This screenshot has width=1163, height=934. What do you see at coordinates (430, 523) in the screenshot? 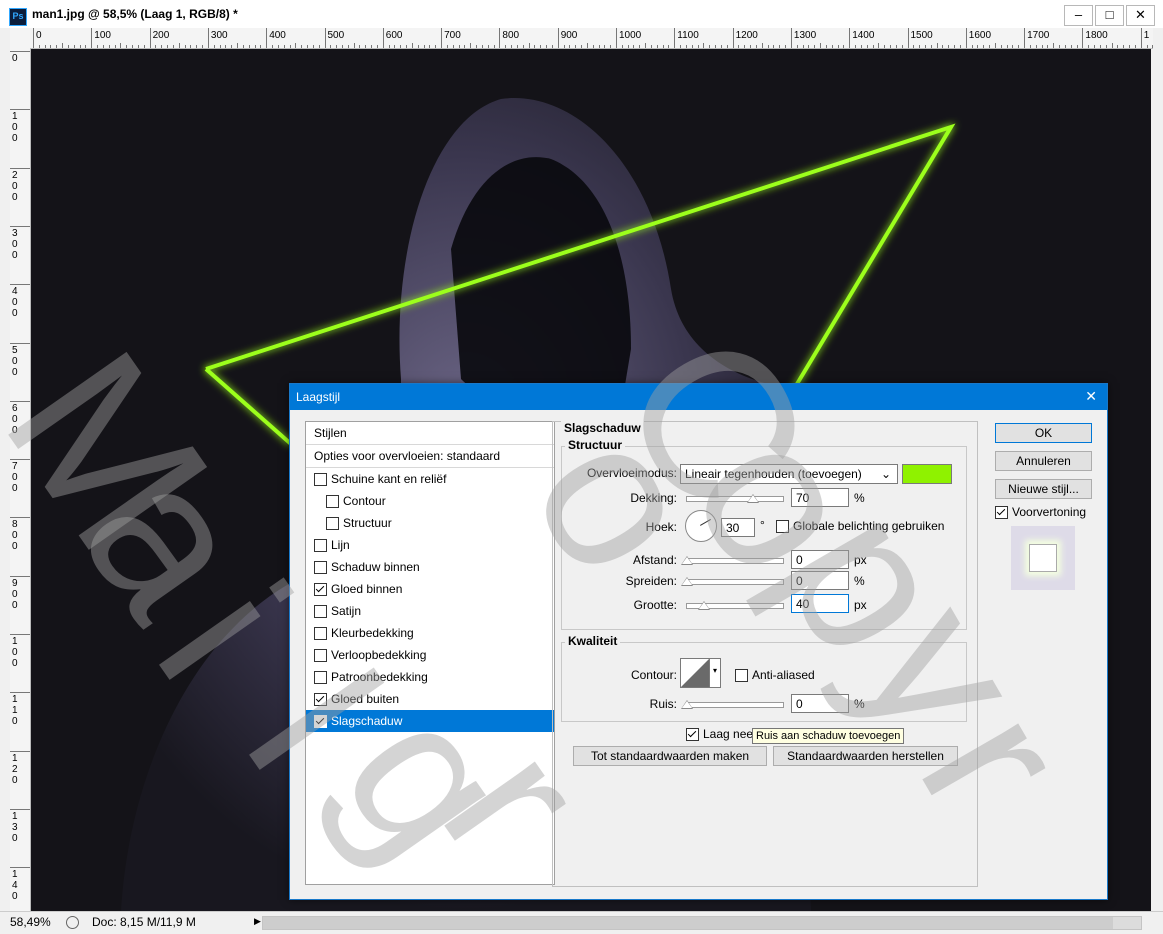
I see `style-item-structuur: Structuur` at bounding box center [430, 523].